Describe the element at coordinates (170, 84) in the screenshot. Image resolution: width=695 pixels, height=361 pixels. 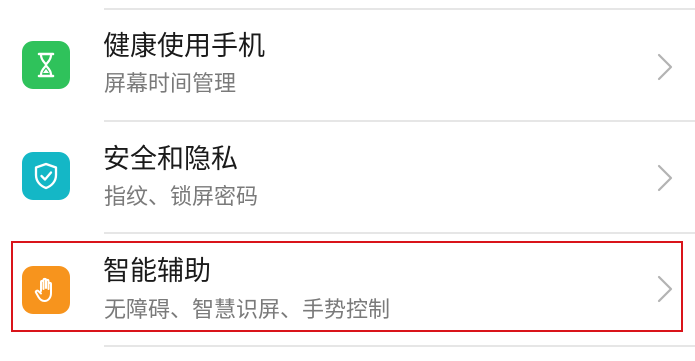
I see `settings-item-subtitle: 屏幕时间管理` at that location.